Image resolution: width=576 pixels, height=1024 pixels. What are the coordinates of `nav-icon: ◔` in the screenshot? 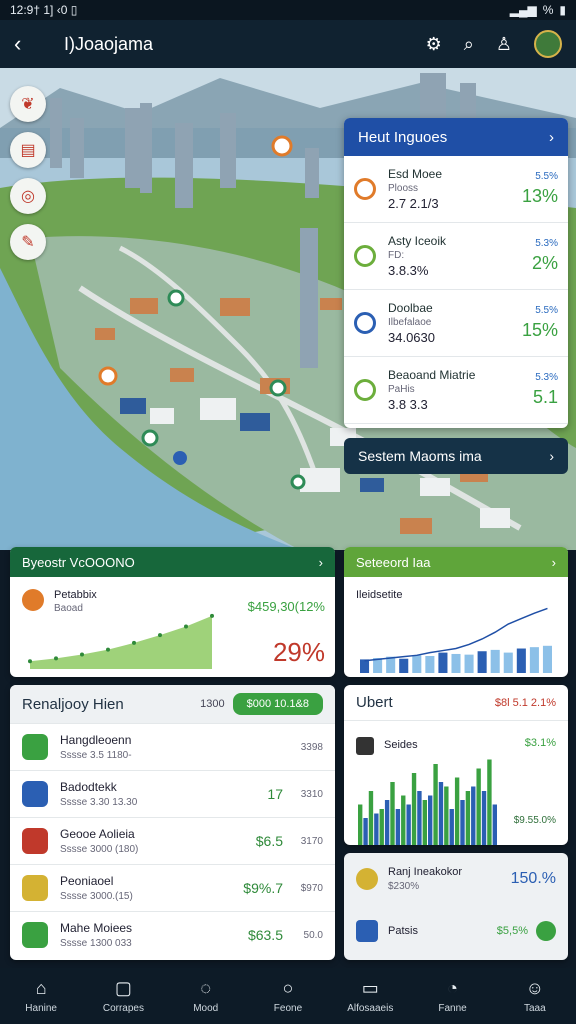 It's located at (452, 988).